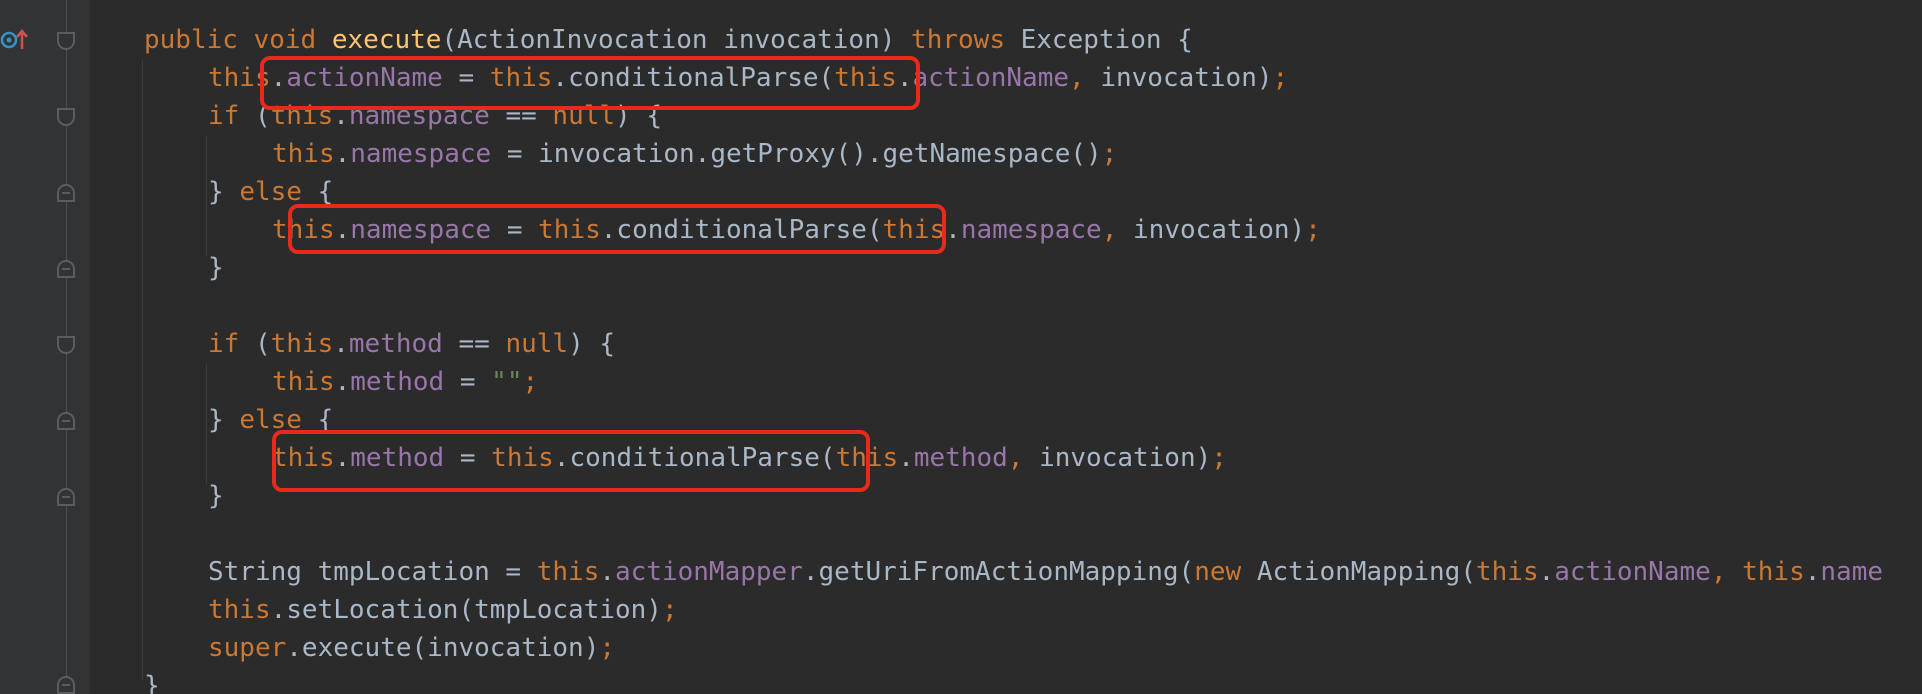 Image resolution: width=1922 pixels, height=694 pixels. I want to click on code-line: if (this.method == null) {, so click(411, 344).